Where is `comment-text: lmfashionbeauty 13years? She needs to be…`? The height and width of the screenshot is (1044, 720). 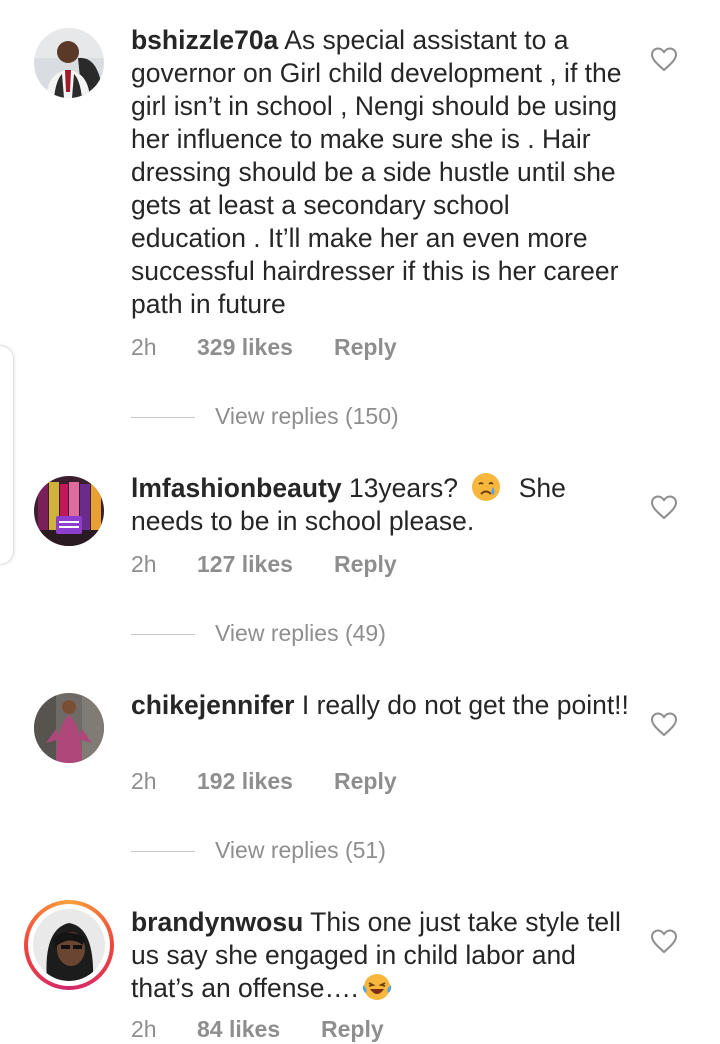
comment-text: lmfashionbeauty 13years? She needs to be… is located at coordinates (381, 505).